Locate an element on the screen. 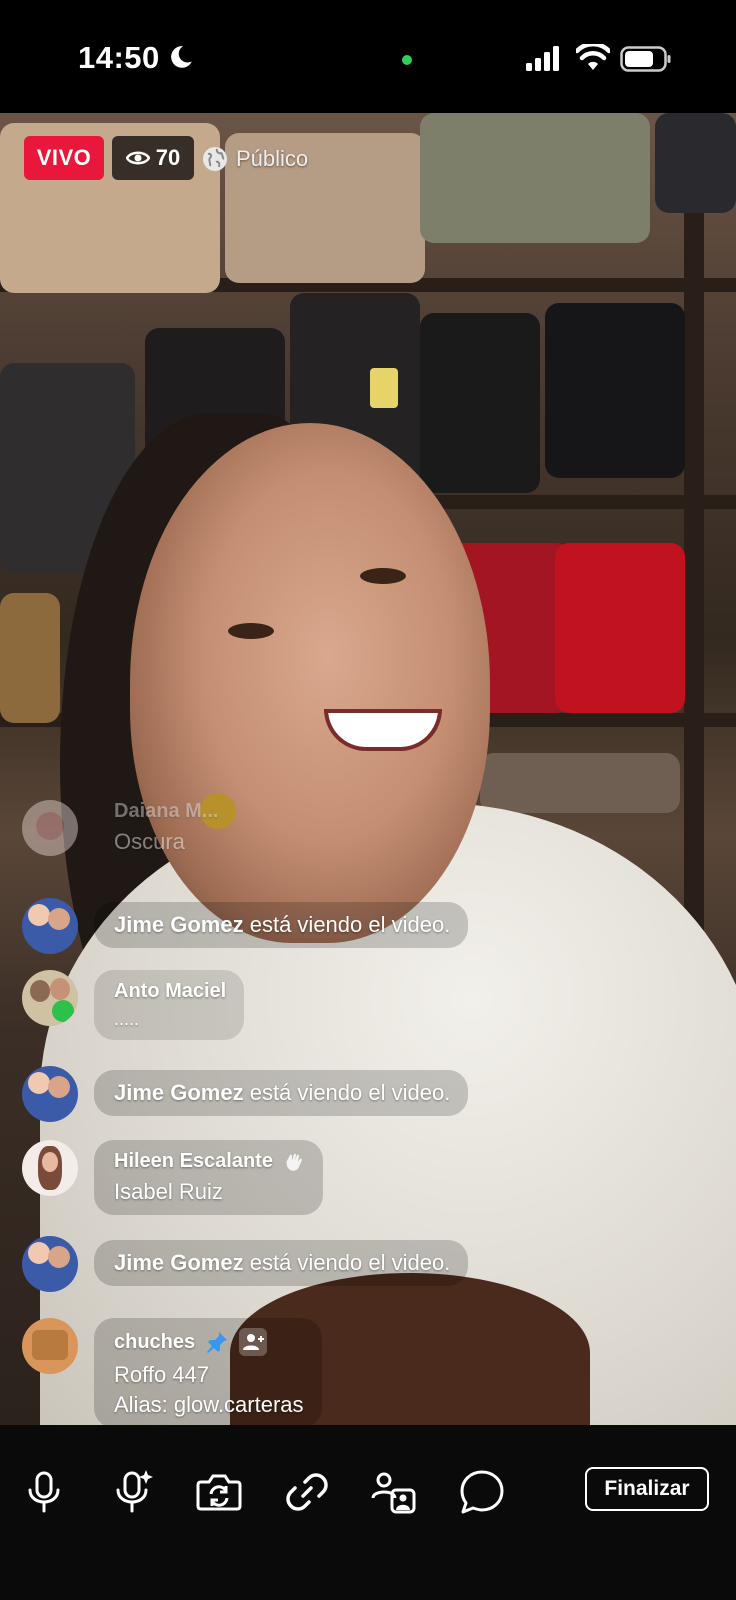 The width and height of the screenshot is (736, 1600). camera-indicator-dot is located at coordinates (407, 60).